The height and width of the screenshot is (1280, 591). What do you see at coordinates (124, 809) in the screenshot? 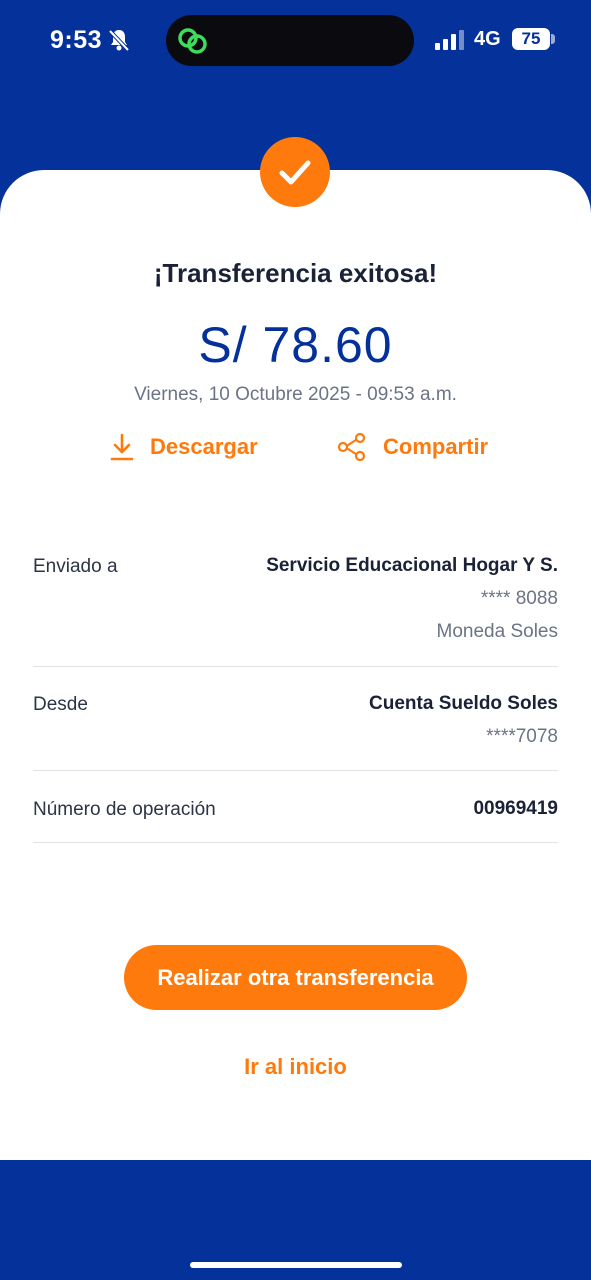
I see `operation-label: Número de operación` at bounding box center [124, 809].